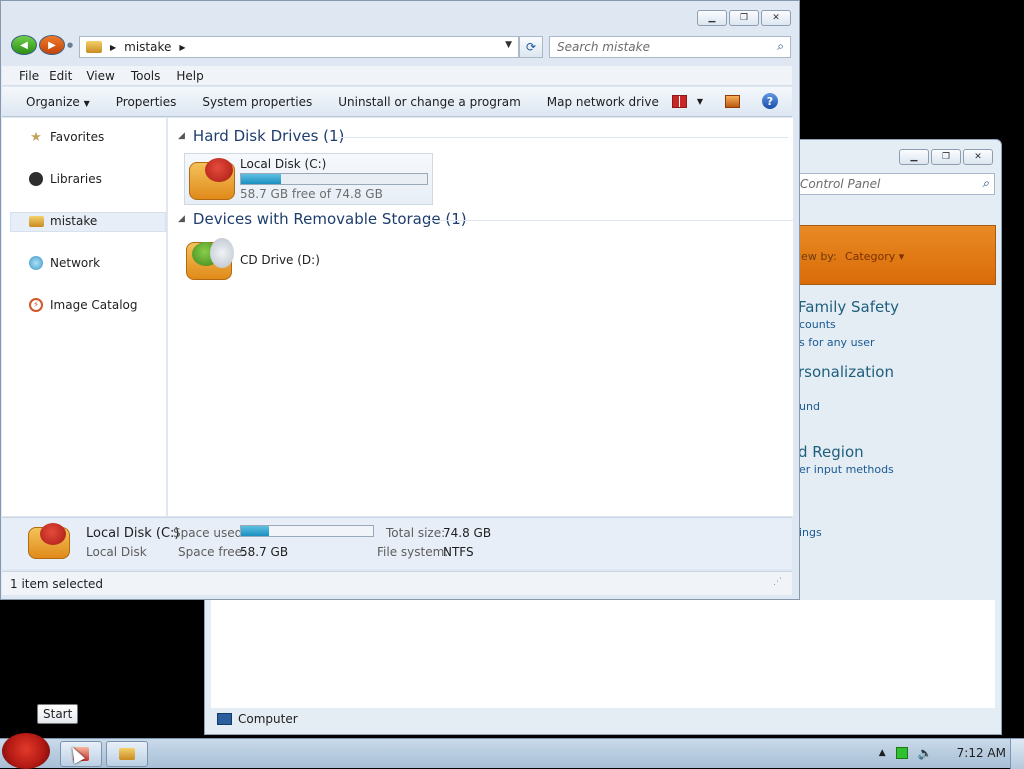 This screenshot has height=769, width=1024. What do you see at coordinates (26, 751) in the screenshot?
I see `start-button` at bounding box center [26, 751].